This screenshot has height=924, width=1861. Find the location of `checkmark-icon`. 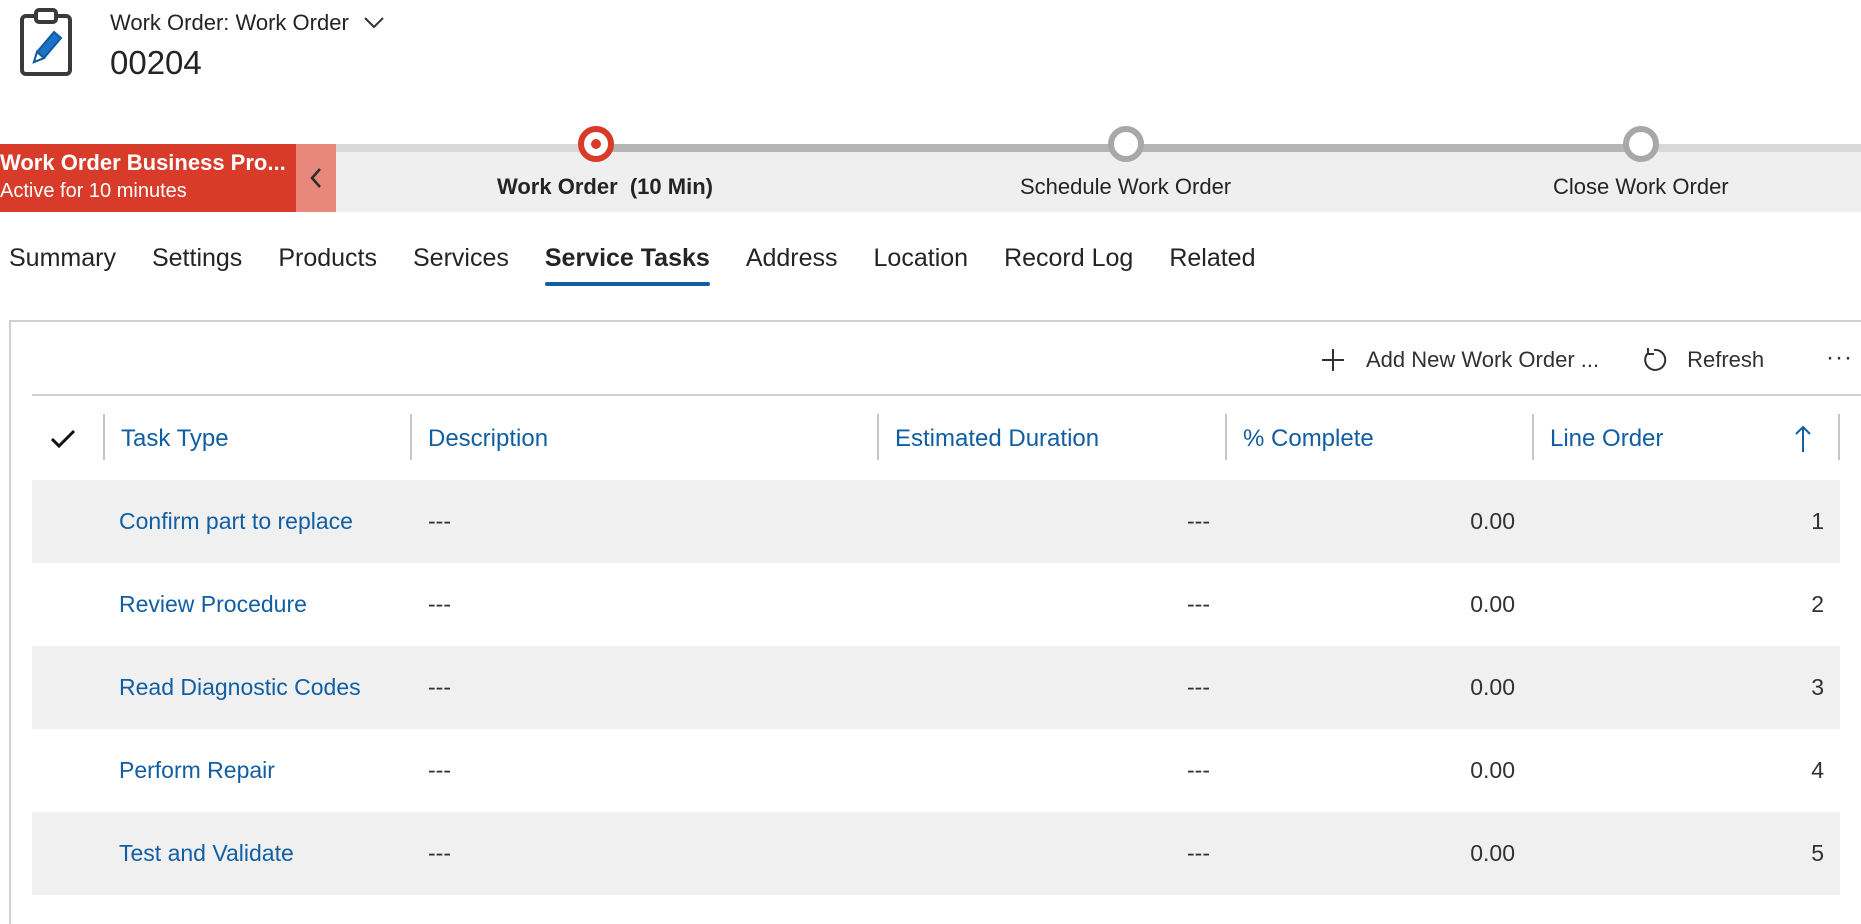

checkmark-icon is located at coordinates (63, 439).